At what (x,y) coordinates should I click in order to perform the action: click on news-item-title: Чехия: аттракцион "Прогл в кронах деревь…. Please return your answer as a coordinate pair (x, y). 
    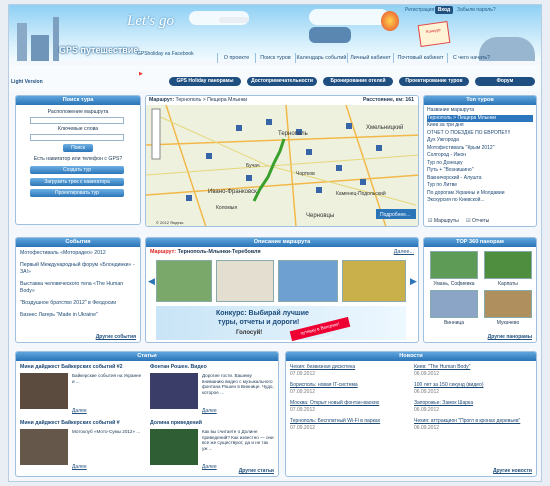
    Looking at the image, I should click on (474, 421).